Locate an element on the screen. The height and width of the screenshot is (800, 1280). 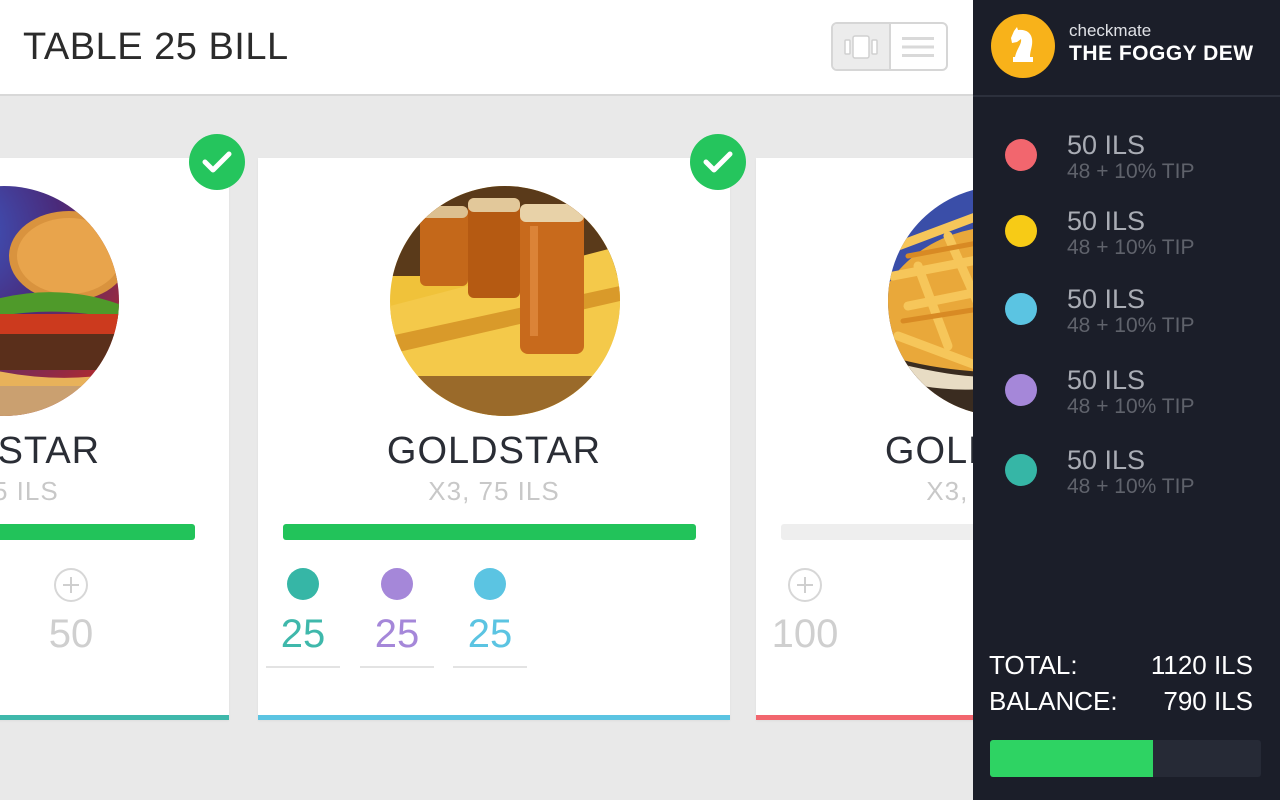
fries-photo is located at coordinates (930, 301).